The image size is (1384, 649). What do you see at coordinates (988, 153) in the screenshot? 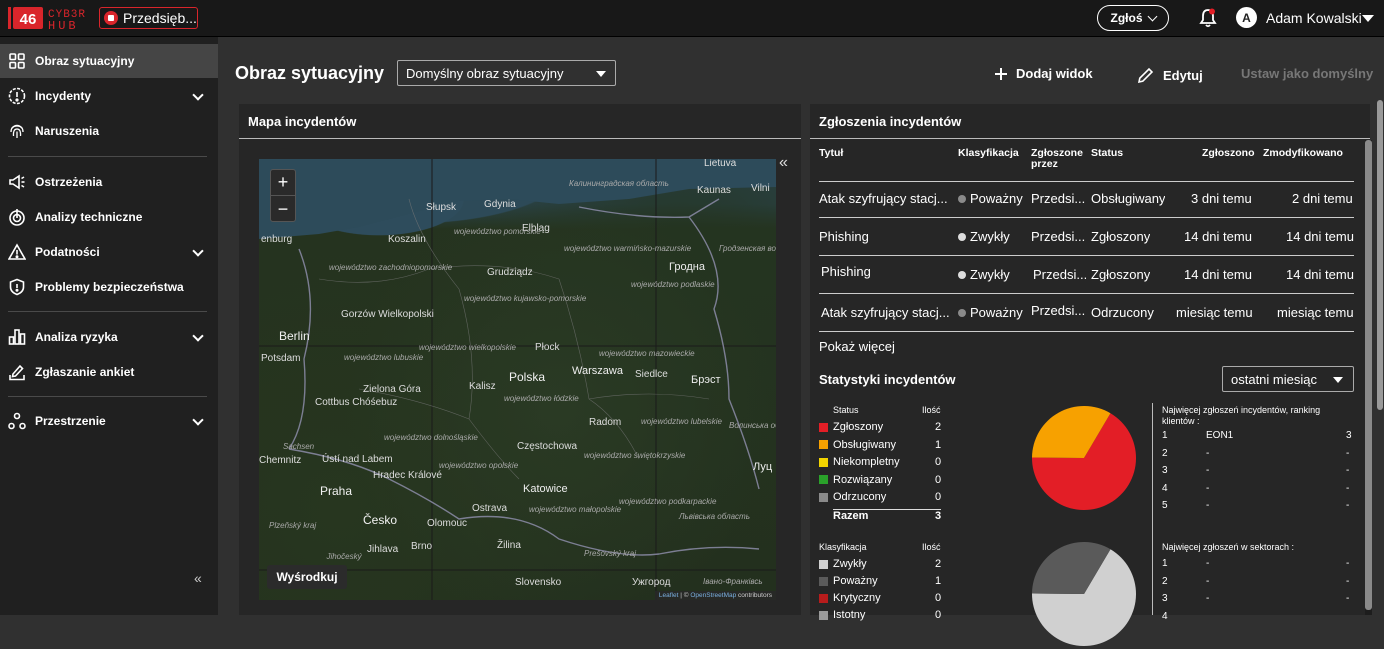
I see `column-header-classification: Klasyfikacja` at bounding box center [988, 153].